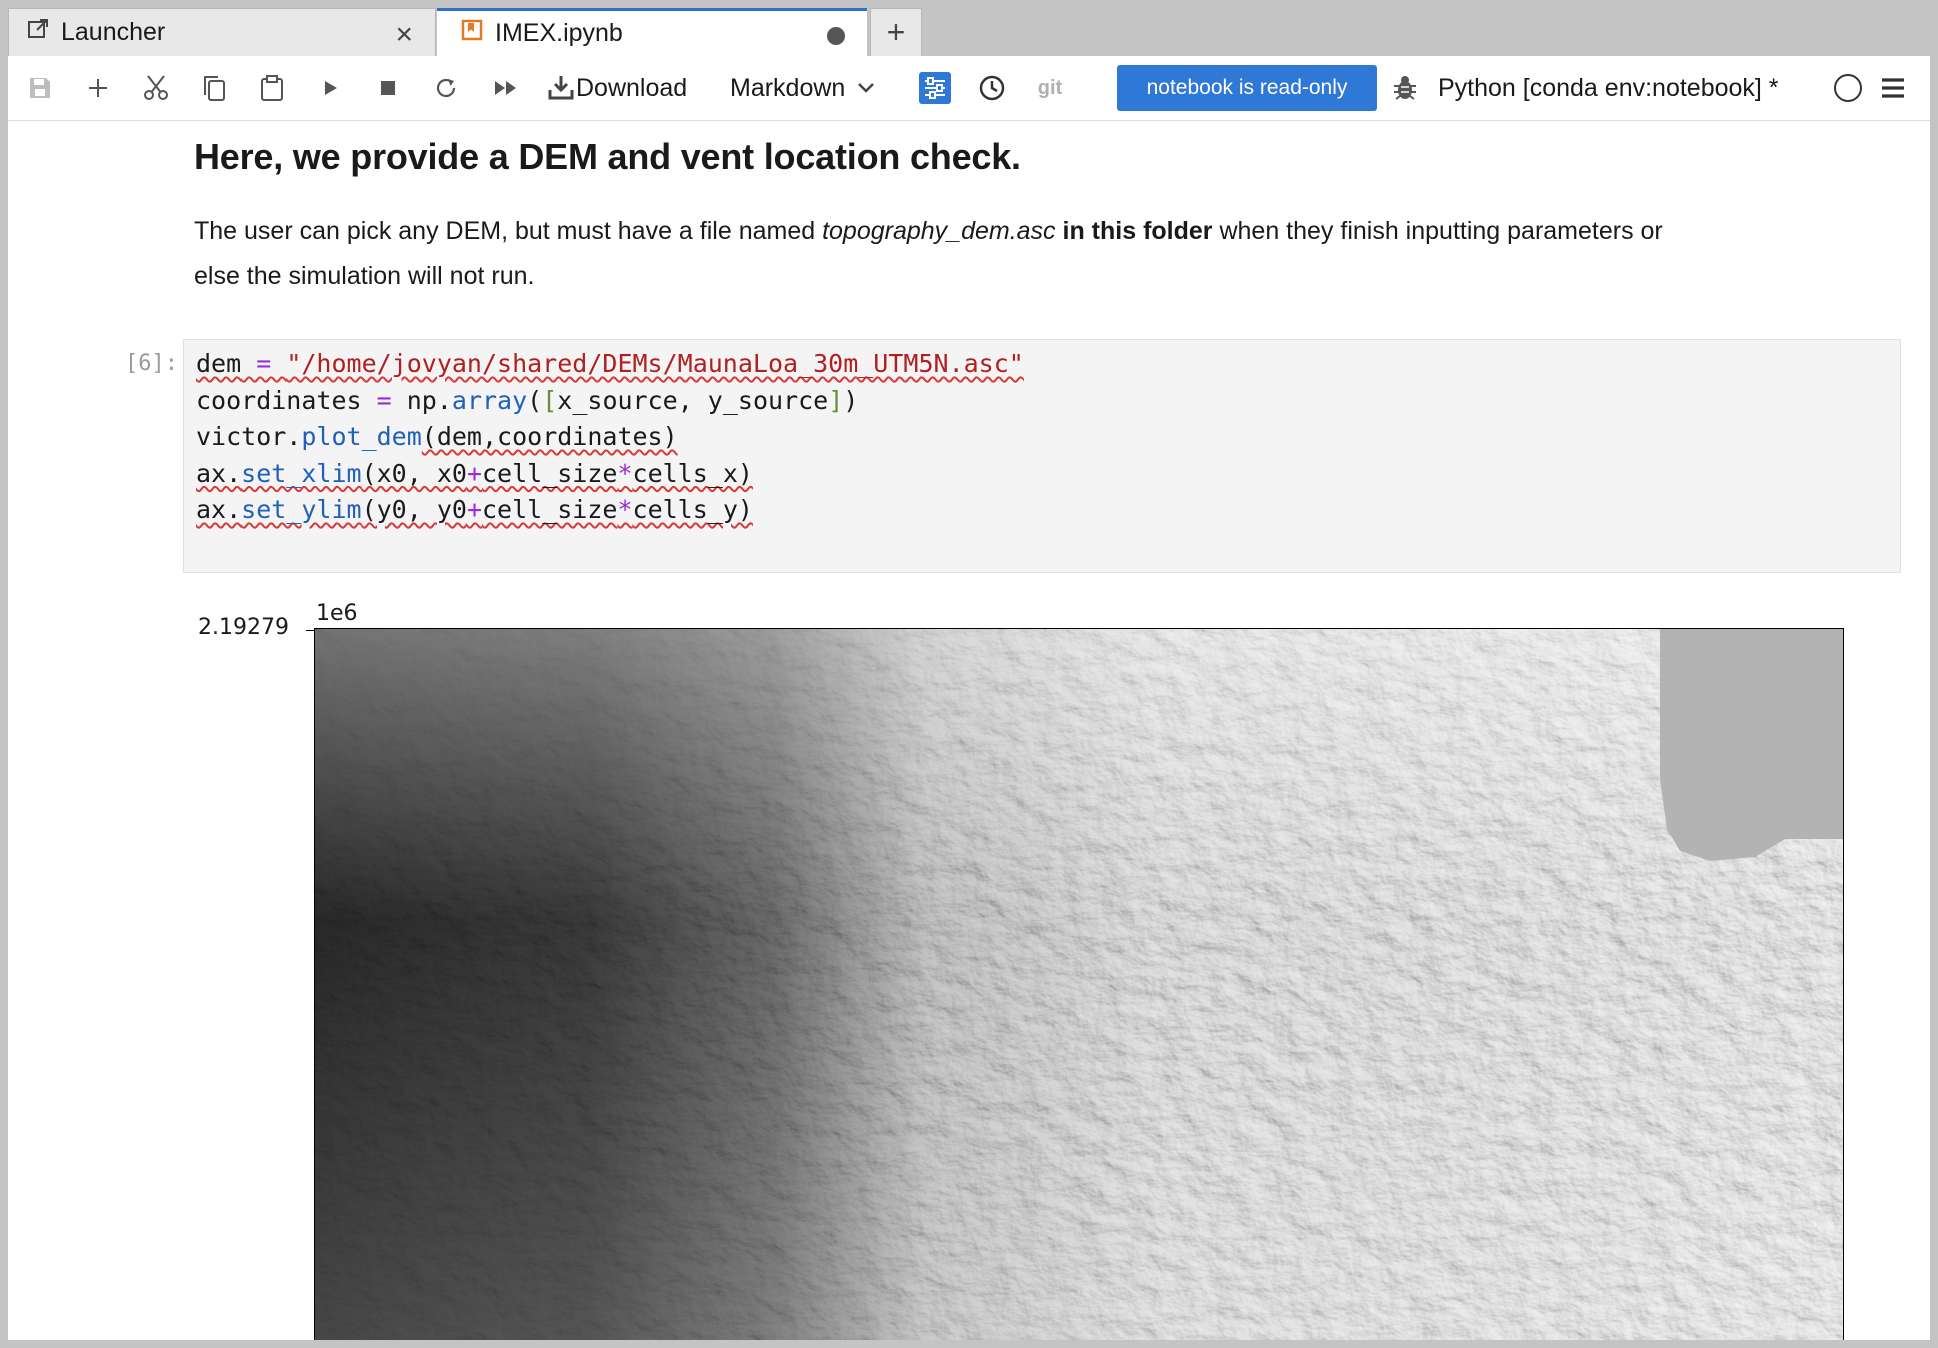  I want to click on copy-cell-button, so click(214, 88).